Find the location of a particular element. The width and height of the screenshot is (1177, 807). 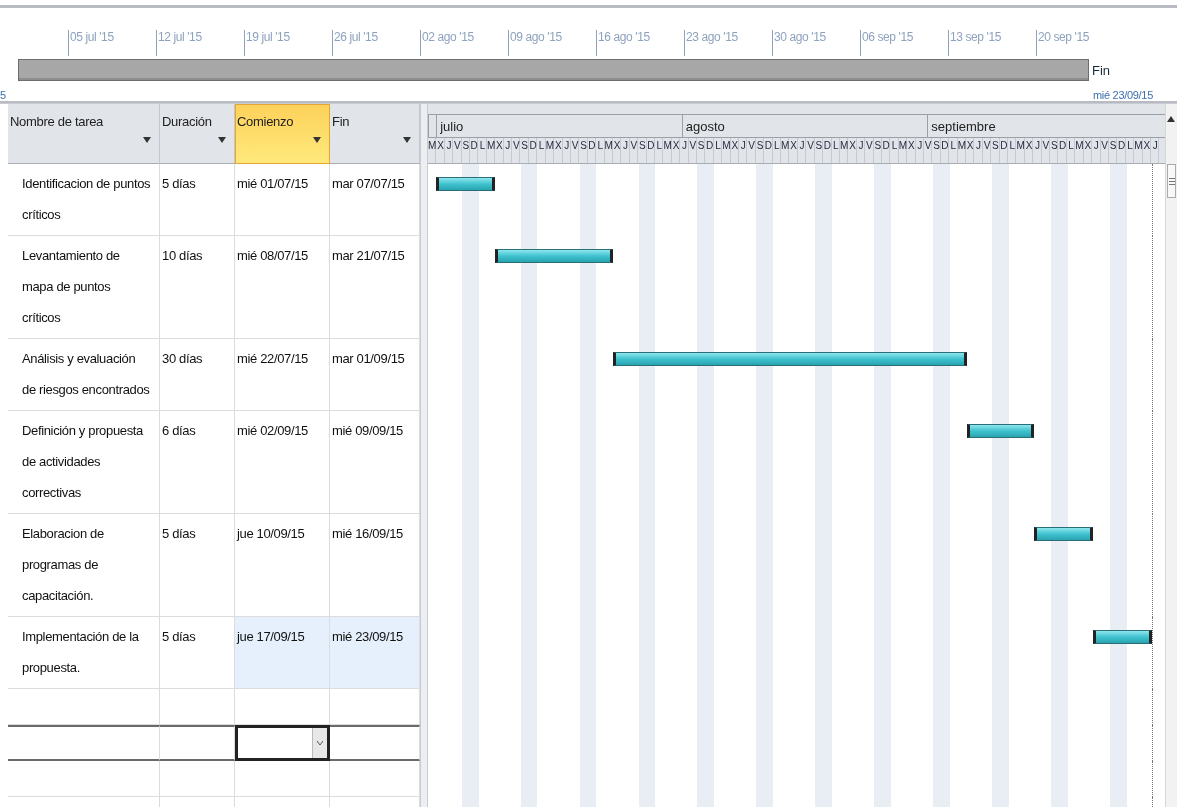

duration-cell: 30 días is located at coordinates (197, 375).